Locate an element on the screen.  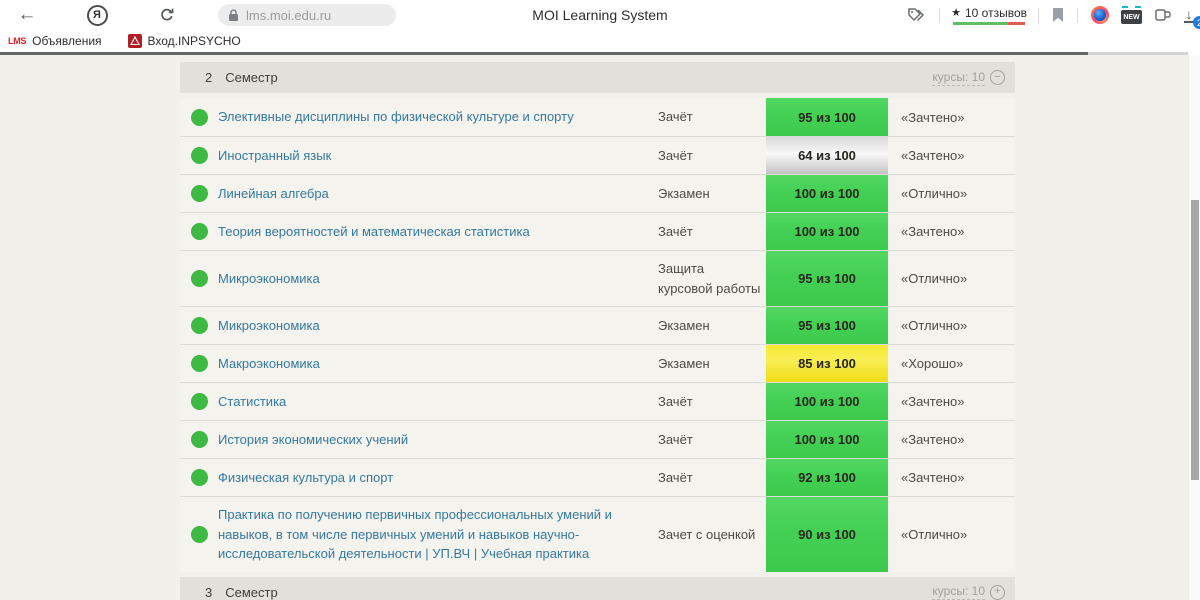
bookmark-item-inpsycho: Вход.INPSYCHO is located at coordinates (184, 41).